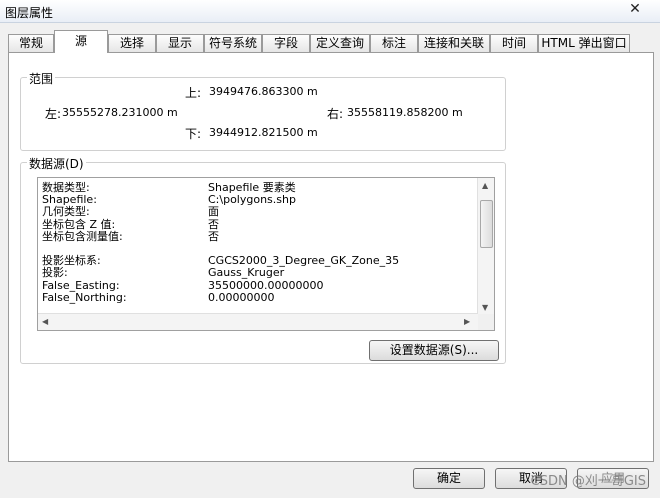 This screenshot has height=498, width=660. Describe the element at coordinates (454, 43) in the screenshot. I see `tab-joins-relates: 连接和关联` at that location.